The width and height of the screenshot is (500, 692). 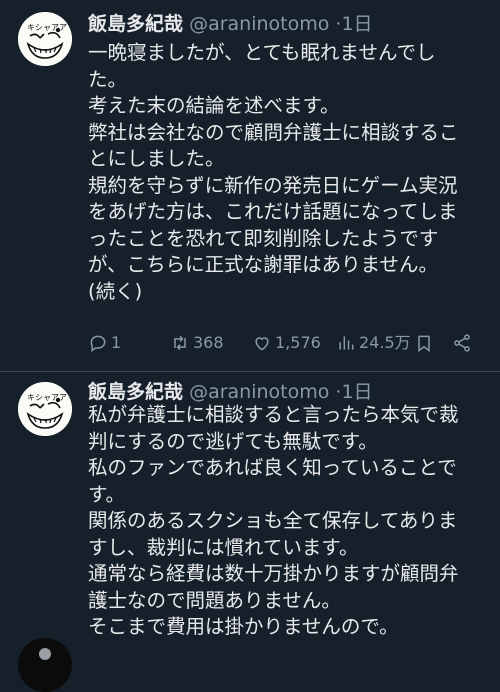 What do you see at coordinates (214, 600) in the screenshot?
I see `text-line: 護士なので問題ありません。` at bounding box center [214, 600].